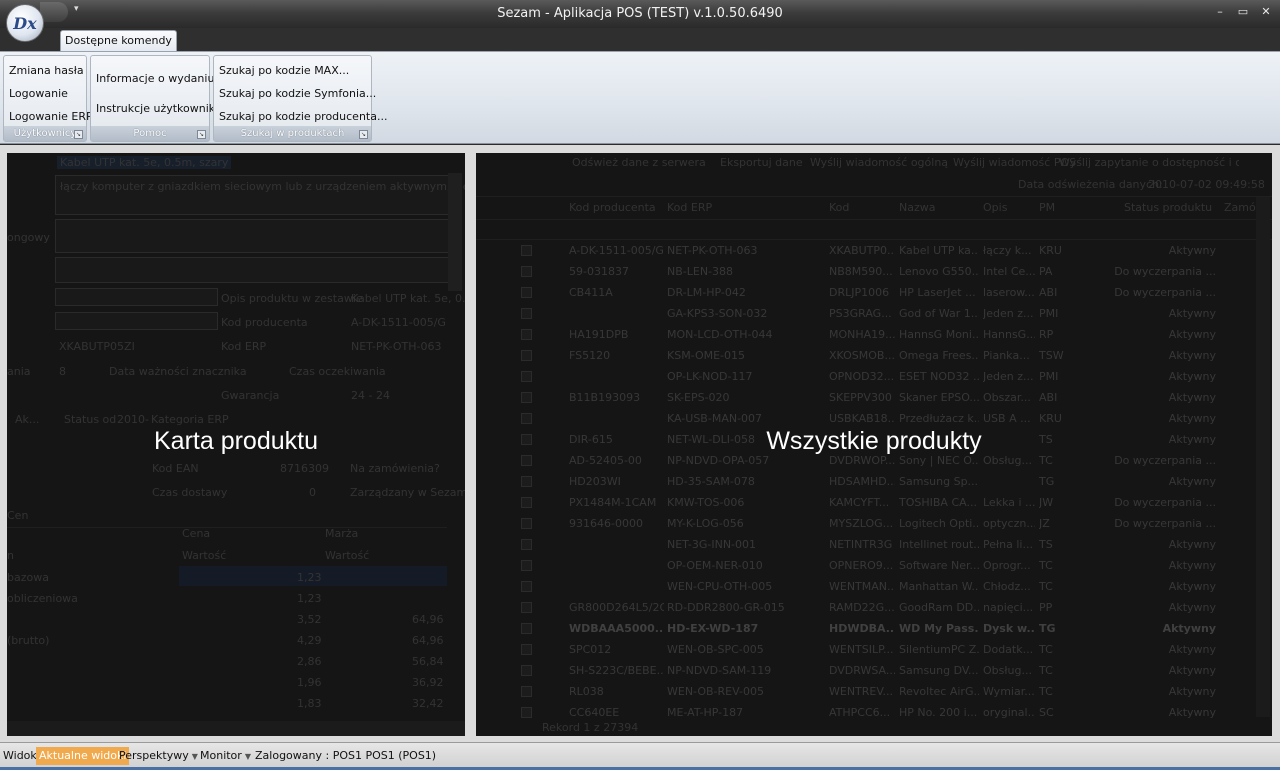 The image size is (1280, 770). What do you see at coordinates (46, 70) in the screenshot?
I see `change-password-button: Zmiana hasła` at bounding box center [46, 70].